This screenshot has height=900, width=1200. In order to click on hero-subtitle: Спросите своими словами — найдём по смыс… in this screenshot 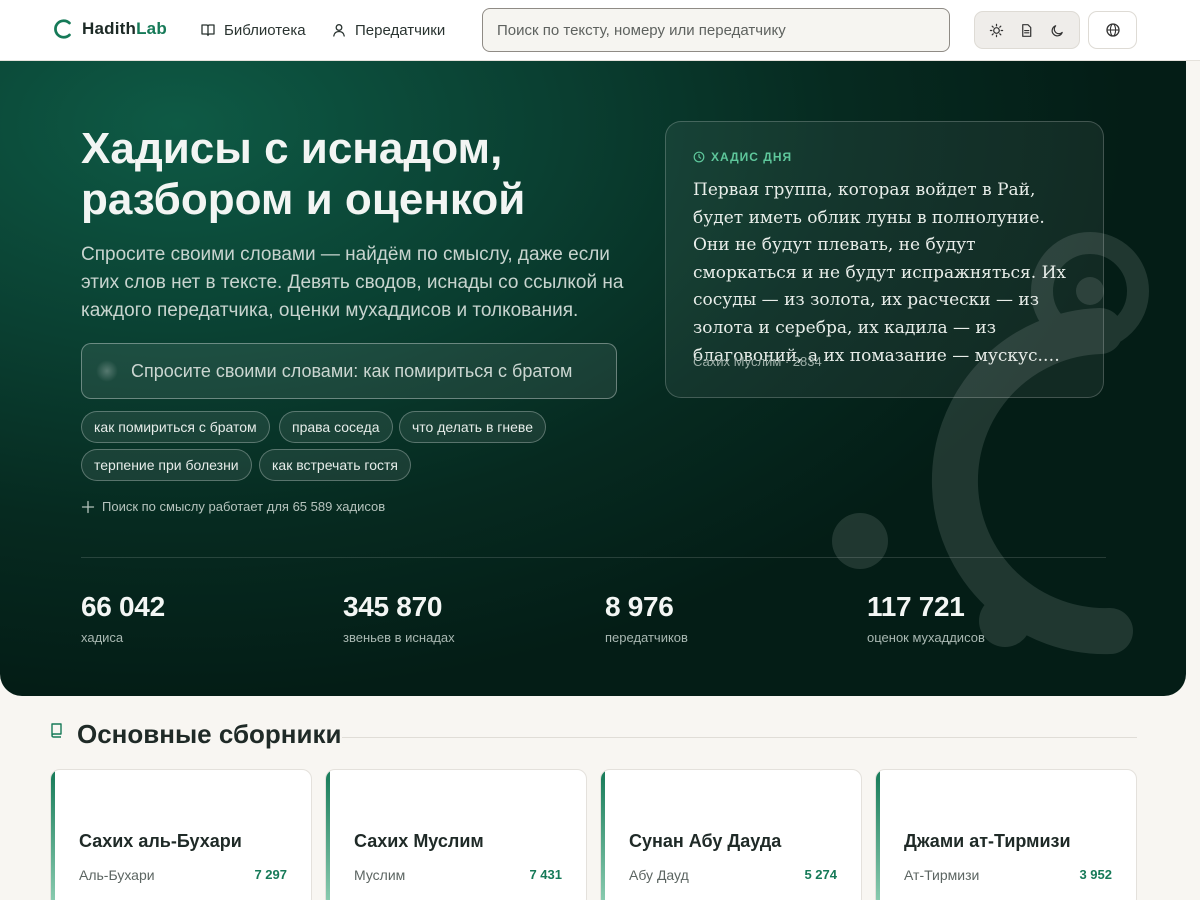, I will do `click(352, 282)`.